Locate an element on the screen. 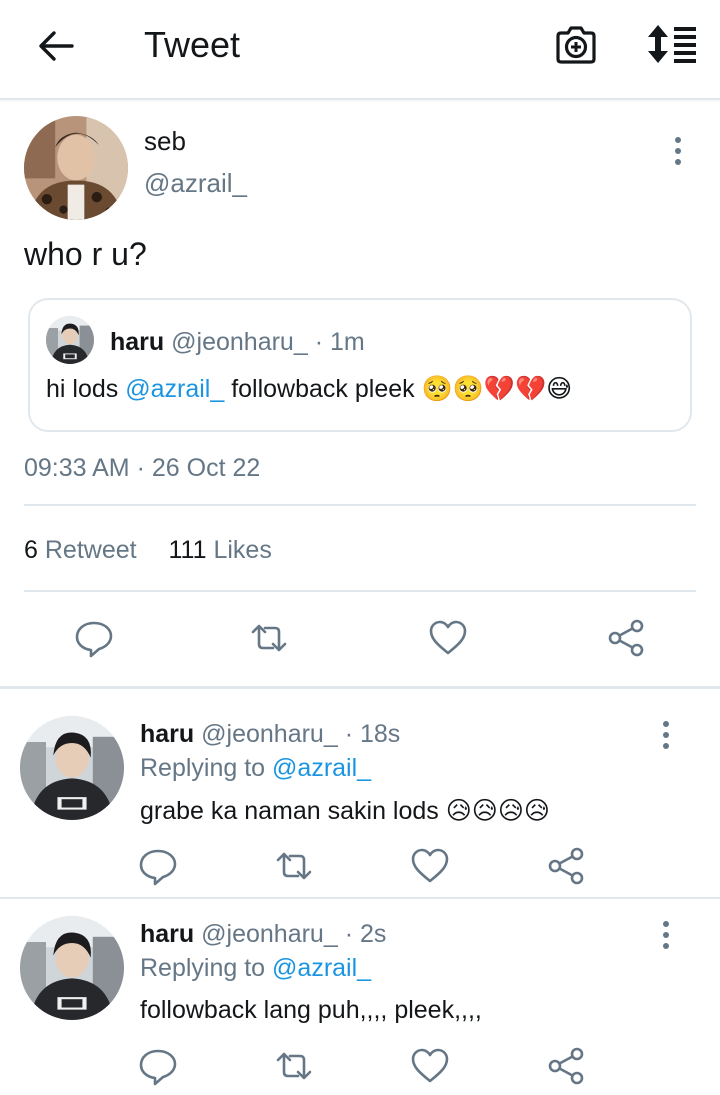 The width and height of the screenshot is (720, 1095). camera-plus-icon is located at coordinates (576, 45).